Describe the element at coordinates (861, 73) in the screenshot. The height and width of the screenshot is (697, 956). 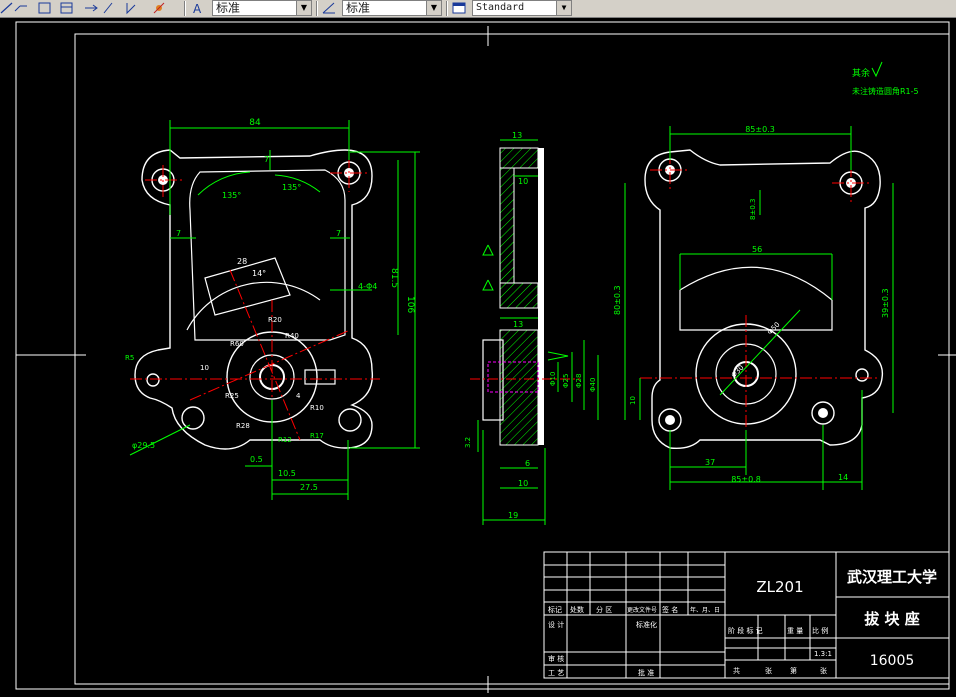
I see `roughness-symbol-label: 其余` at that location.